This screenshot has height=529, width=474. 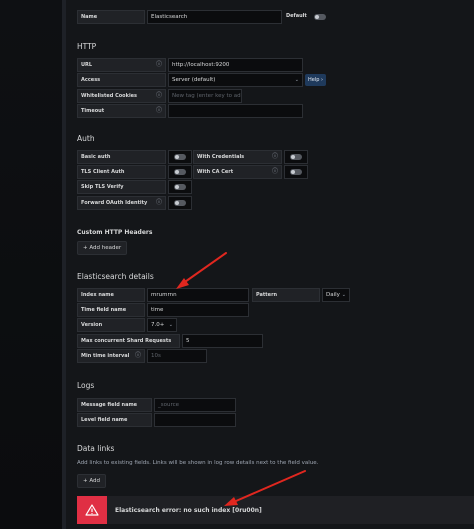 What do you see at coordinates (241, 379) in the screenshot?
I see `annotation-arrows` at bounding box center [241, 379].